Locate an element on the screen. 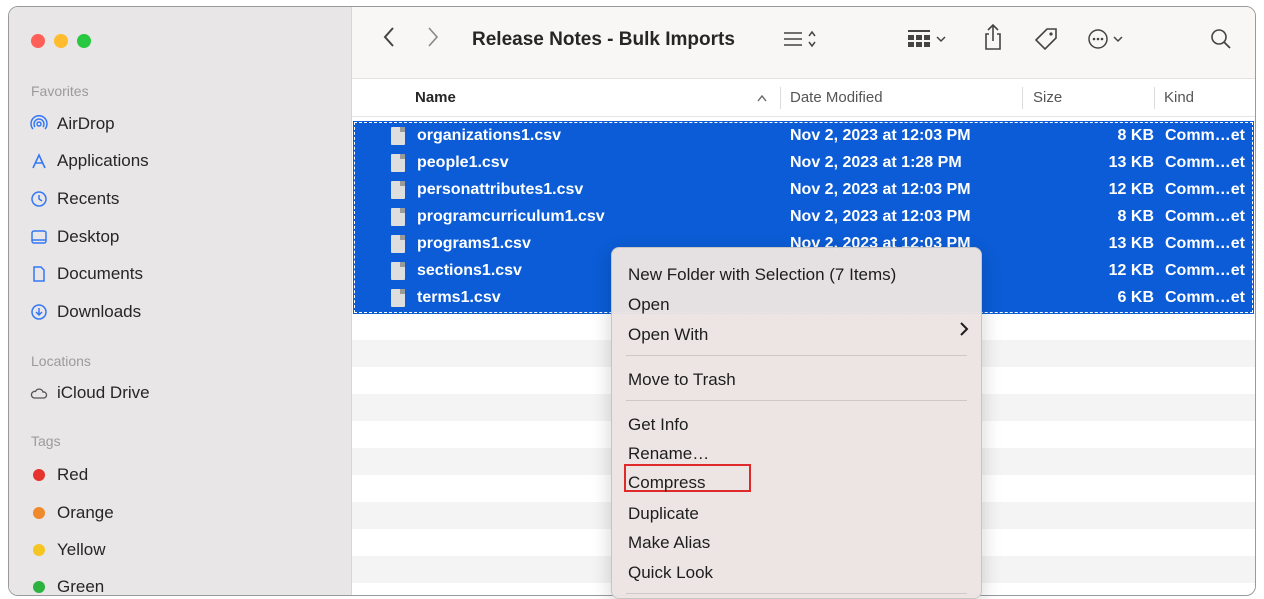 The height and width of the screenshot is (599, 1264). menu-item-open: Open is located at coordinates (649, 305).